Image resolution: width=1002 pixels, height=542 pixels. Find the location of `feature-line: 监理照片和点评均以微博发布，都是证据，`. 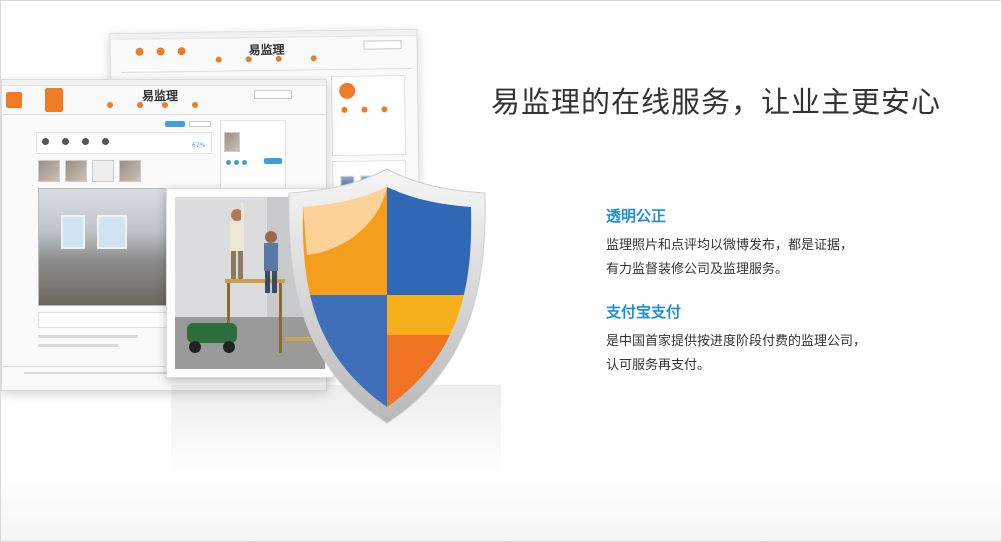

feature-line: 监理照片和点评均以微博发布，都是证据， is located at coordinates (730, 245).